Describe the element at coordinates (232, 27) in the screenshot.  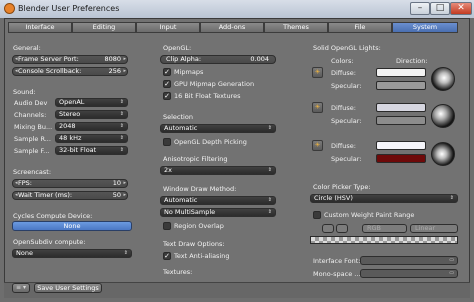
I see `tab-addons: Add-ons` at that location.